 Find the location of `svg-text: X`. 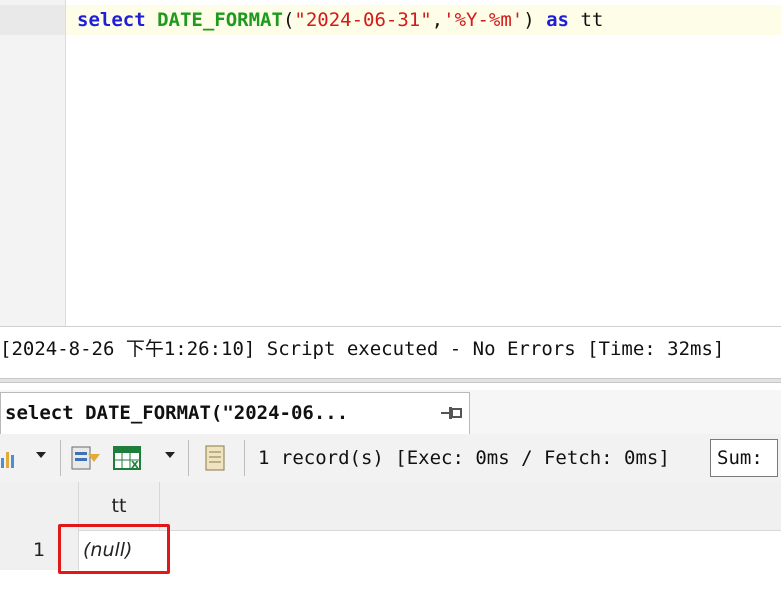

svg-text: X is located at coordinates (135, 465).